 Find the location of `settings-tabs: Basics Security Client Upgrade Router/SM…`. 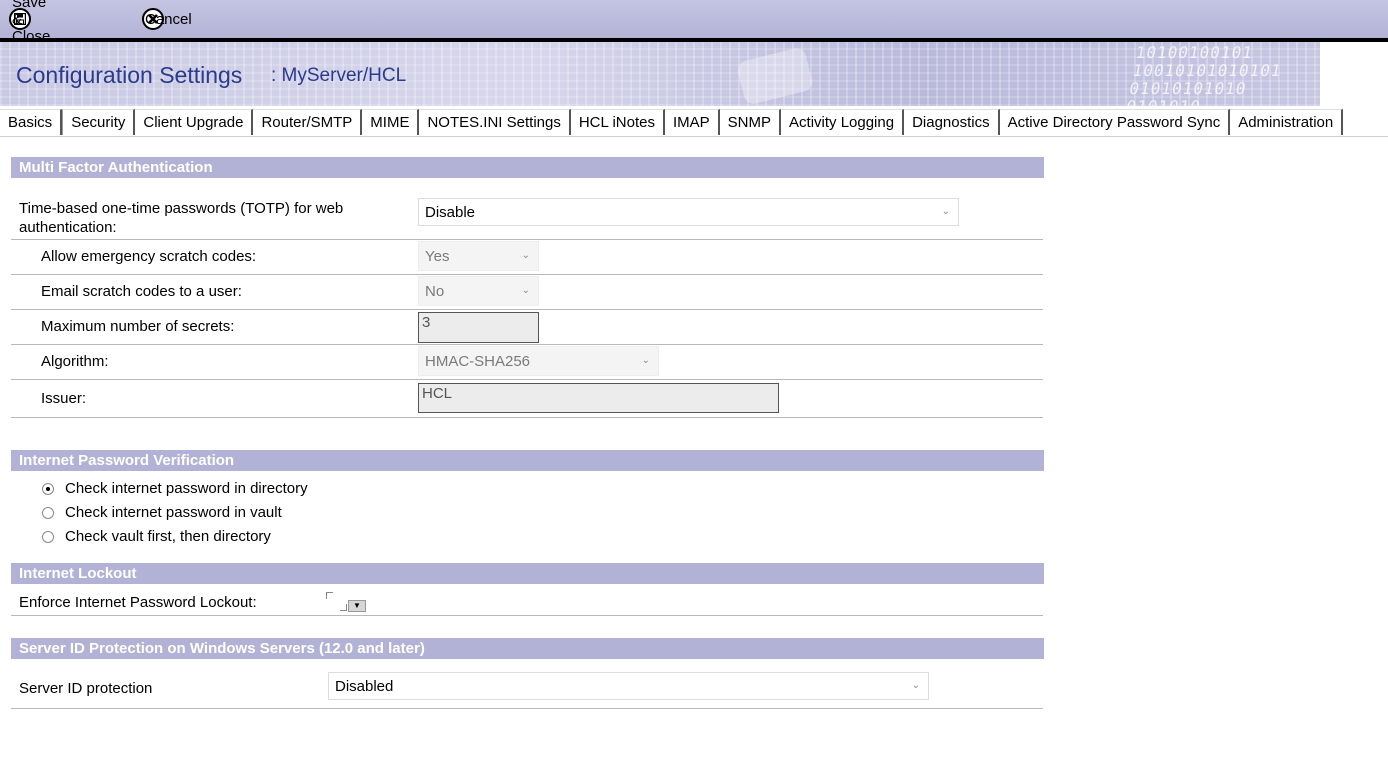

settings-tabs: Basics Security Client Upgrade Router/SM… is located at coordinates (672, 122).